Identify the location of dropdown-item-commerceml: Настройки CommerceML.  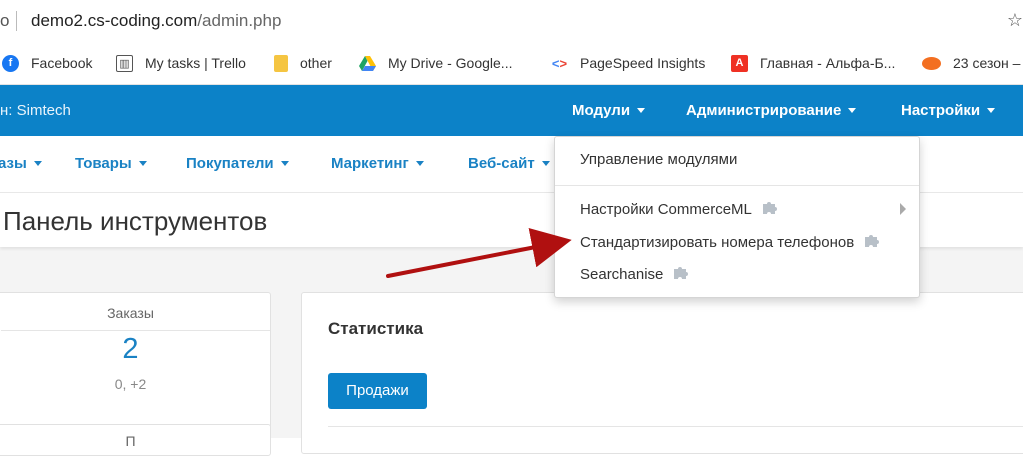
(679, 209).